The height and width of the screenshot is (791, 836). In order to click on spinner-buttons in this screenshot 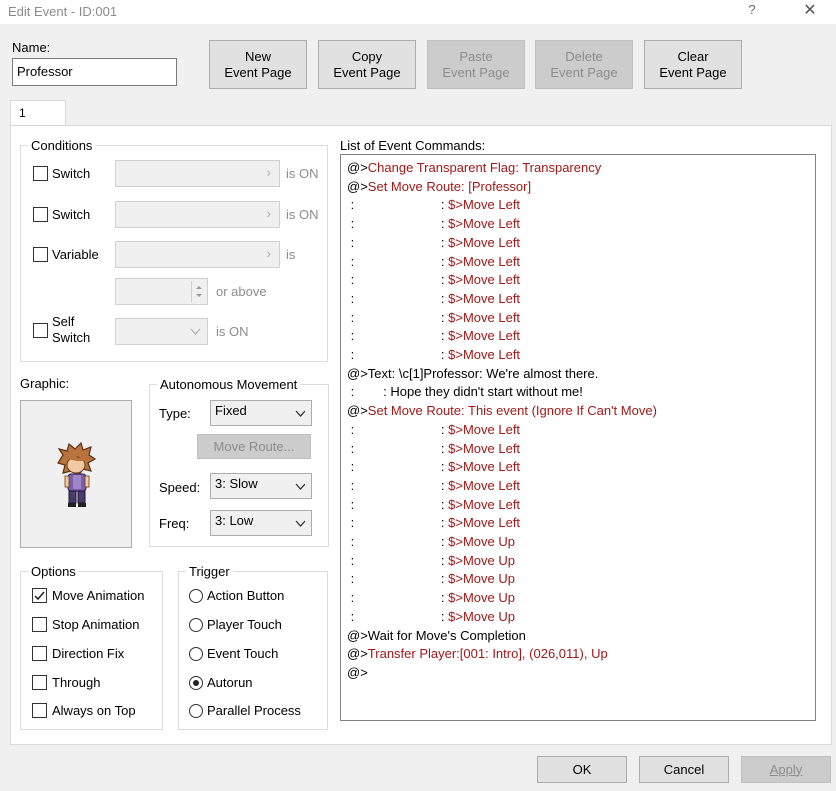, I will do `click(198, 291)`.